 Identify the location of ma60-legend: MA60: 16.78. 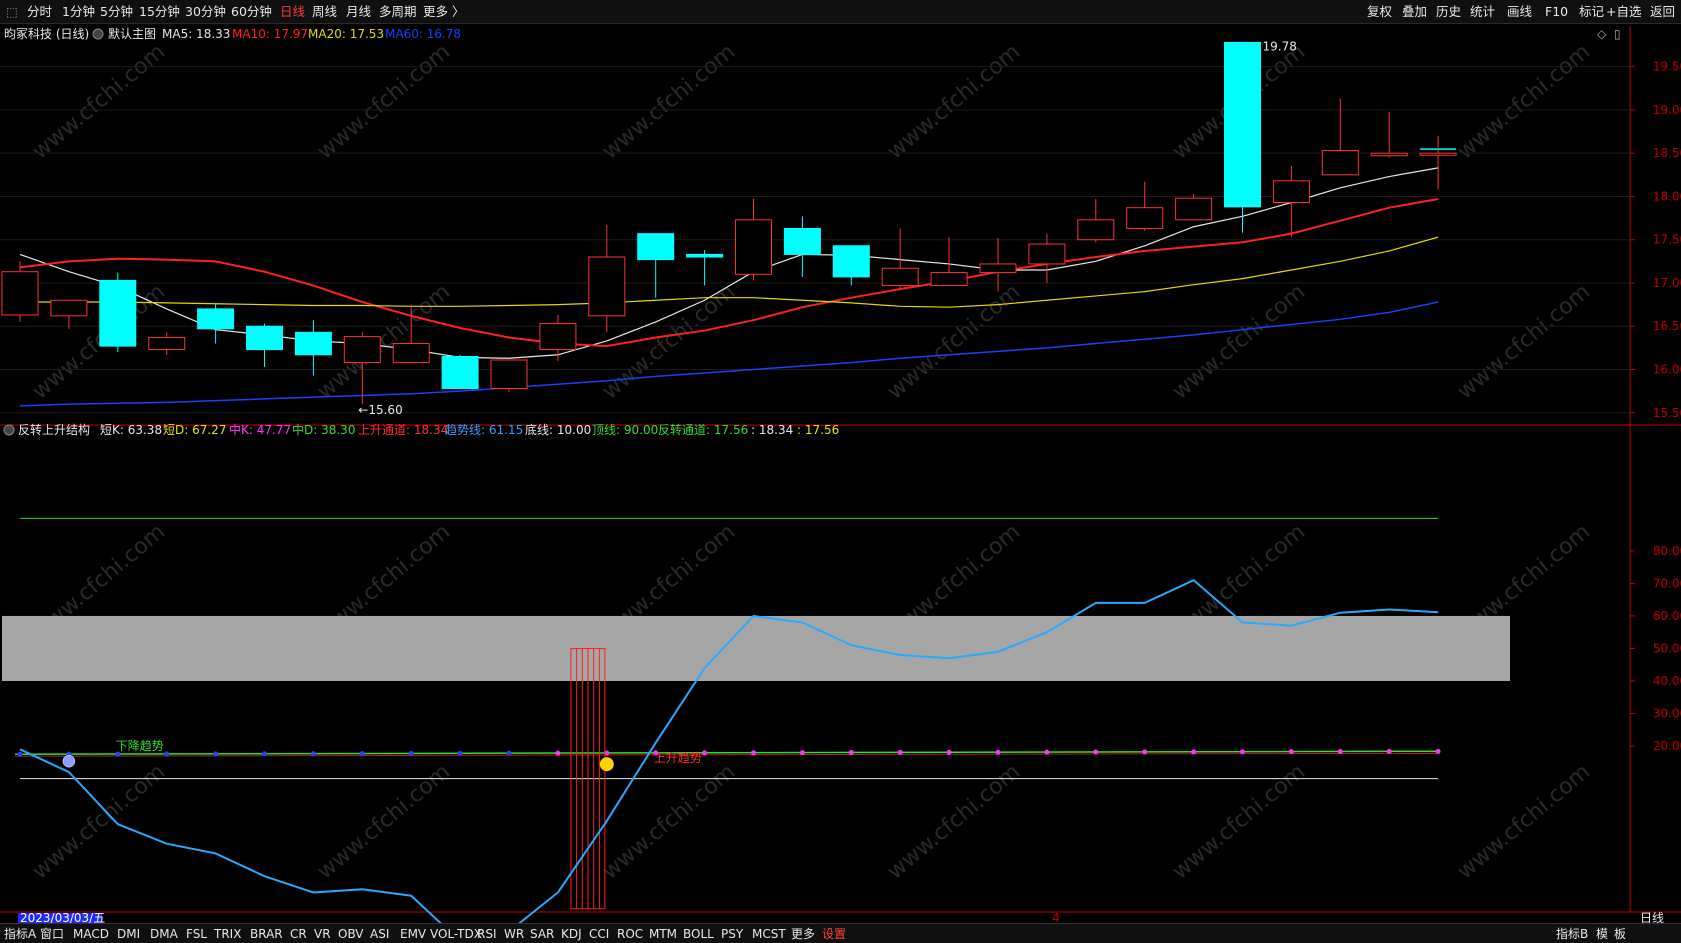
(423, 34).